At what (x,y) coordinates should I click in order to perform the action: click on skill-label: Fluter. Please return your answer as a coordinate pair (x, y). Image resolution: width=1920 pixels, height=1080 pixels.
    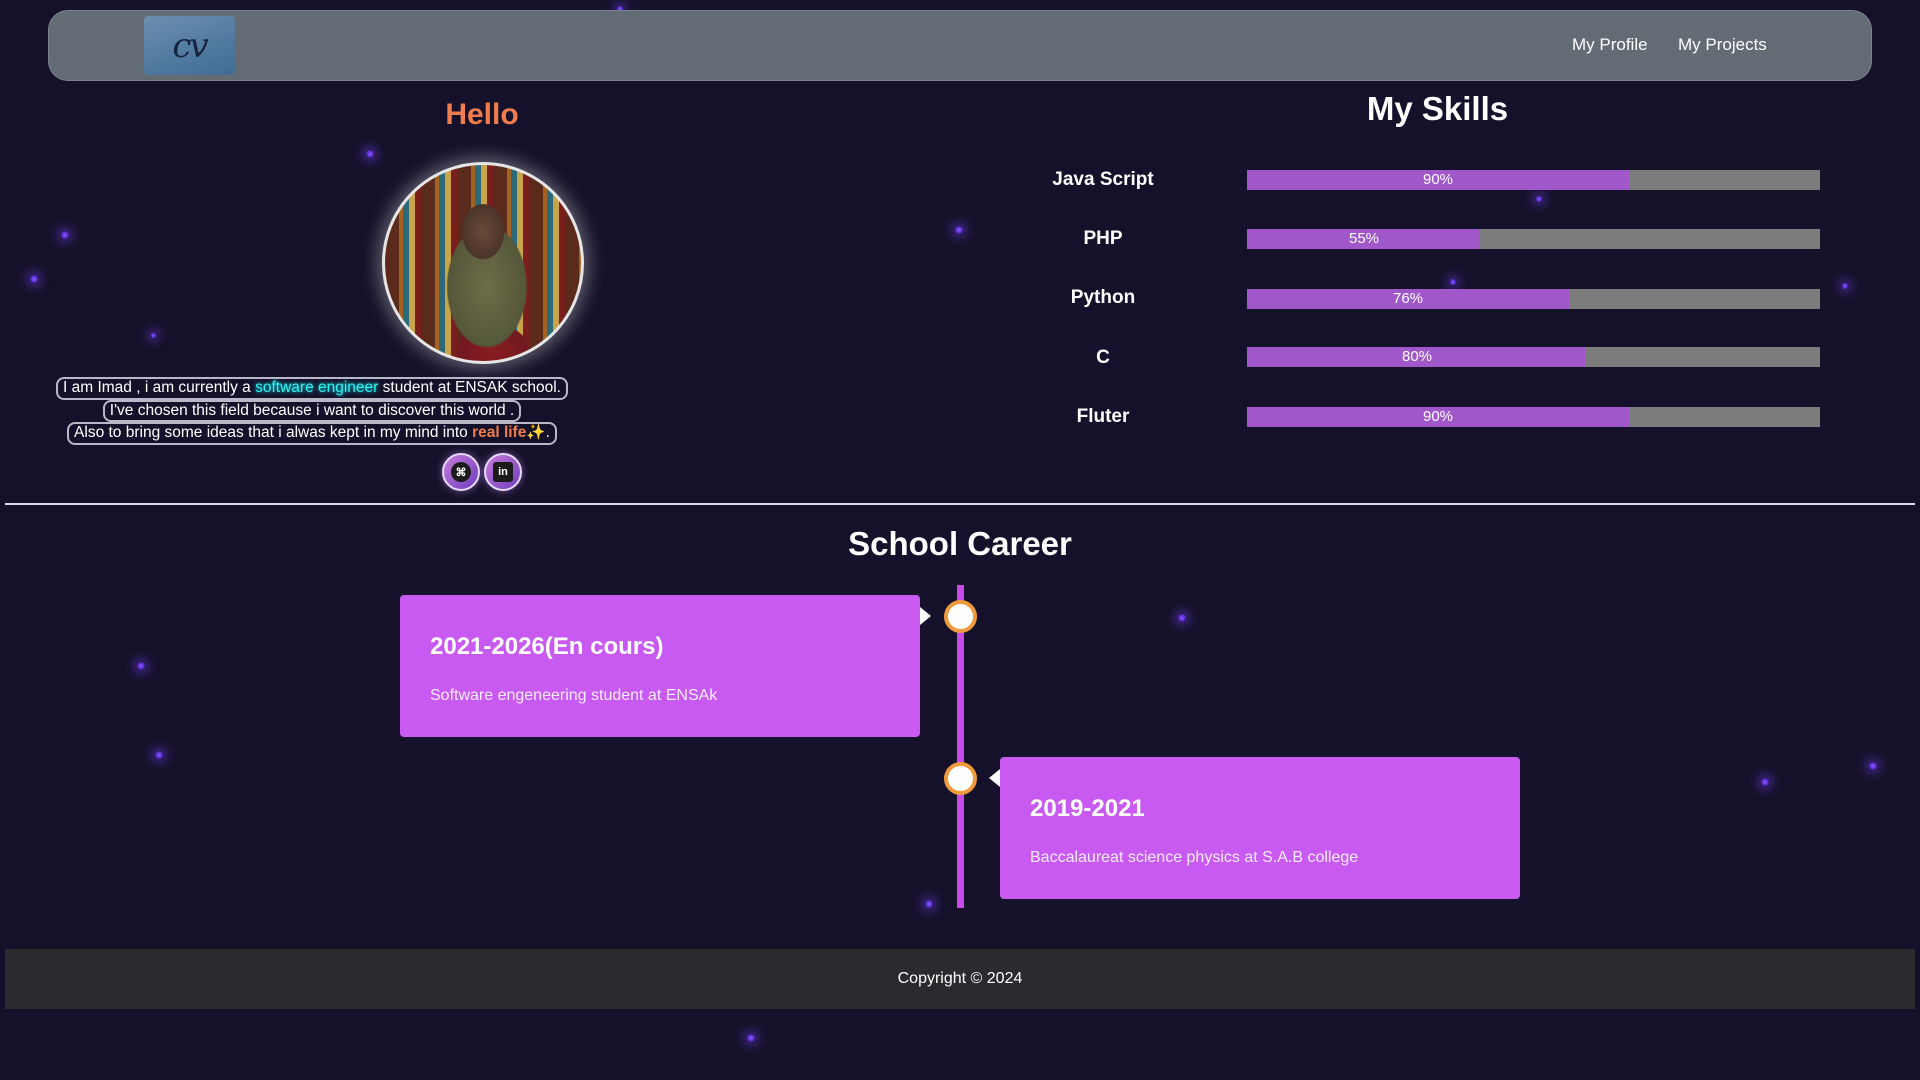
    Looking at the image, I should click on (1103, 416).